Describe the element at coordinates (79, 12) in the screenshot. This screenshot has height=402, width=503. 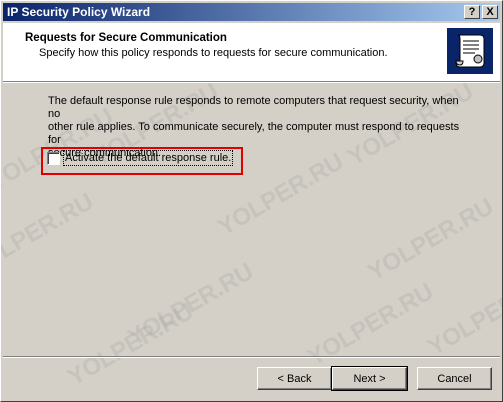
I see `window-title: IP Security Policy Wizard` at that location.